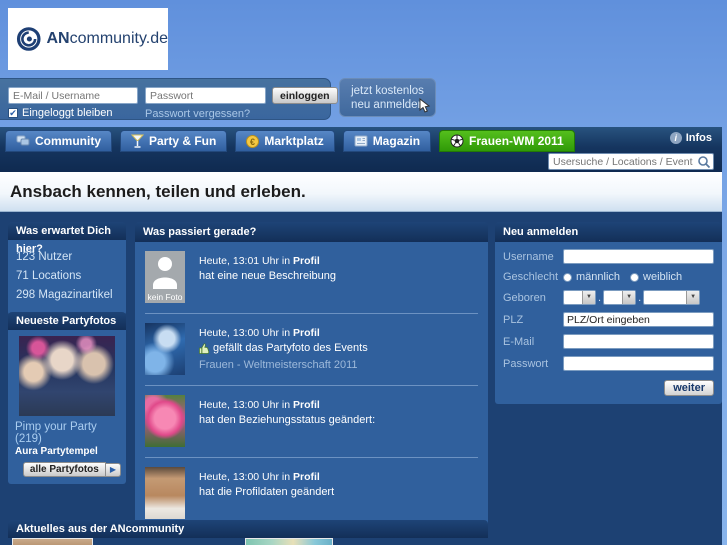  Describe the element at coordinates (396, 141) in the screenshot. I see `tab-label: Magazin` at that location.